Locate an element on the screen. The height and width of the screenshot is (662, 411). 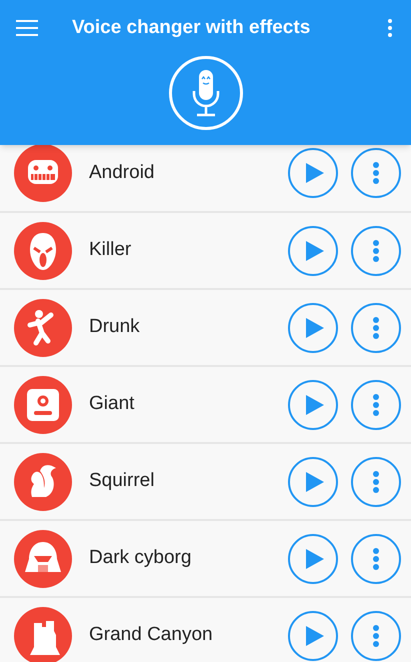
robot-face-icon is located at coordinates (43, 173).